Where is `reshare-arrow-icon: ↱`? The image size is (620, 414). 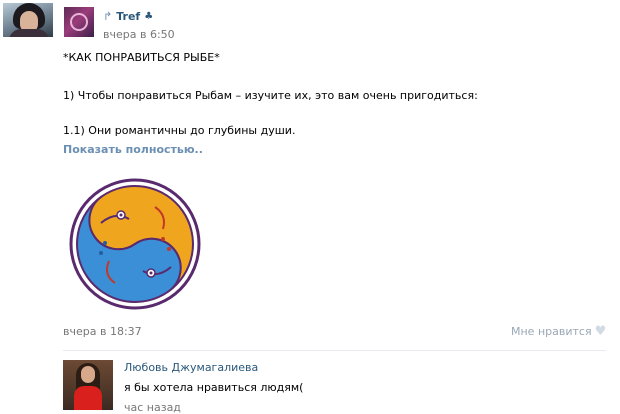
reshare-arrow-icon: ↱ is located at coordinates (108, 16).